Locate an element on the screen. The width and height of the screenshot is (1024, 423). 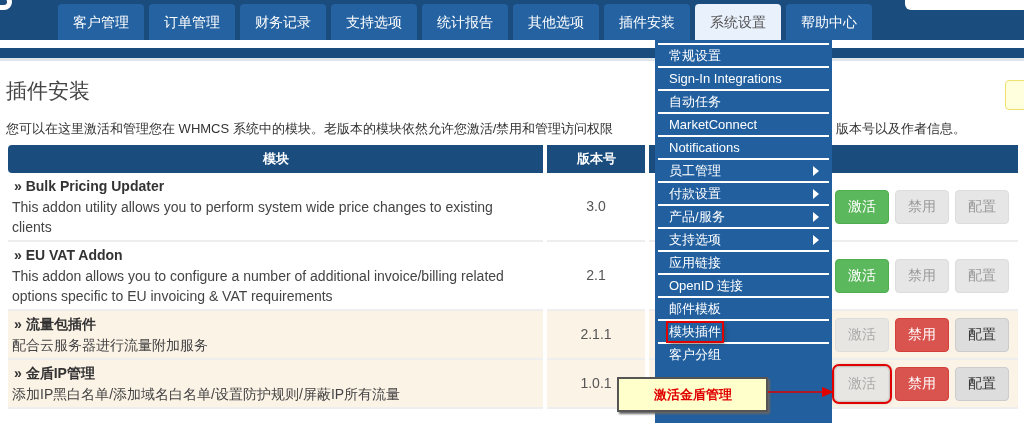
module-name: » EU VAT Addon is located at coordinates (68, 255).